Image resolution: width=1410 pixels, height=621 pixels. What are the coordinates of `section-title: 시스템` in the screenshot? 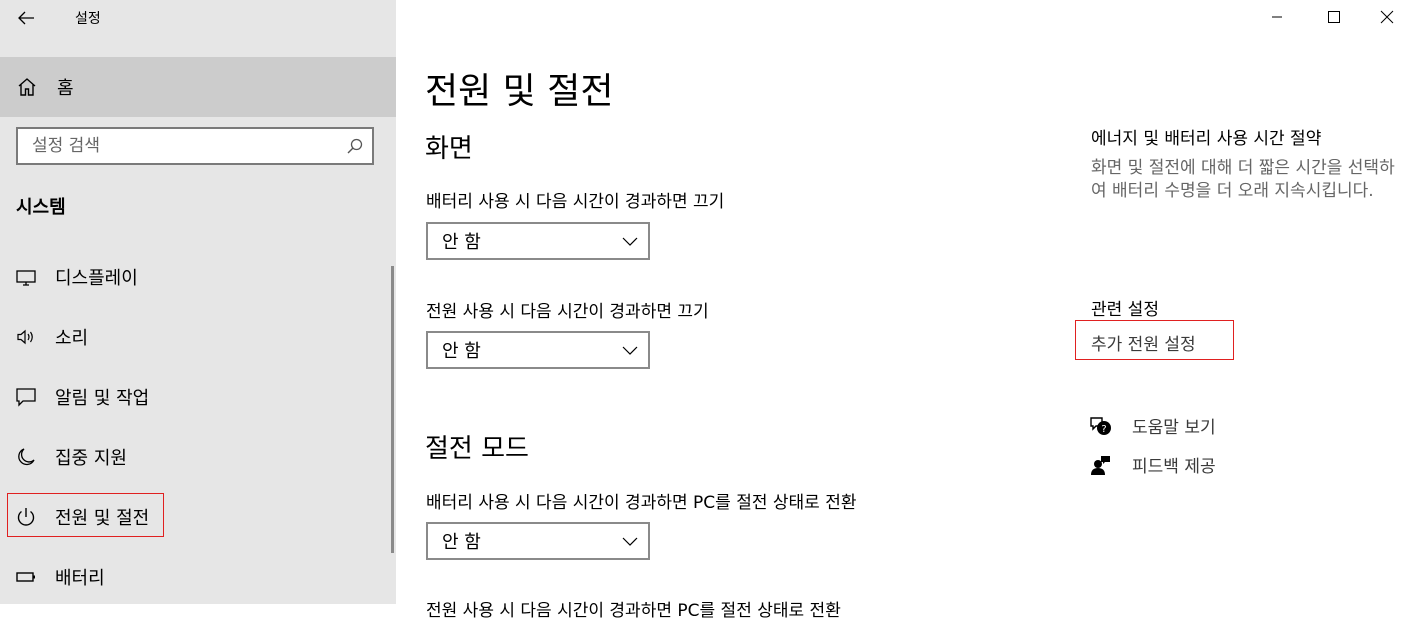 It's located at (41, 207).